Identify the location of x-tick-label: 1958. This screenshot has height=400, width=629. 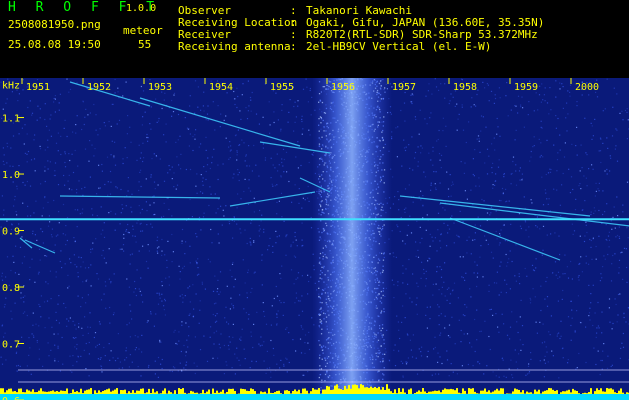
(465, 87).